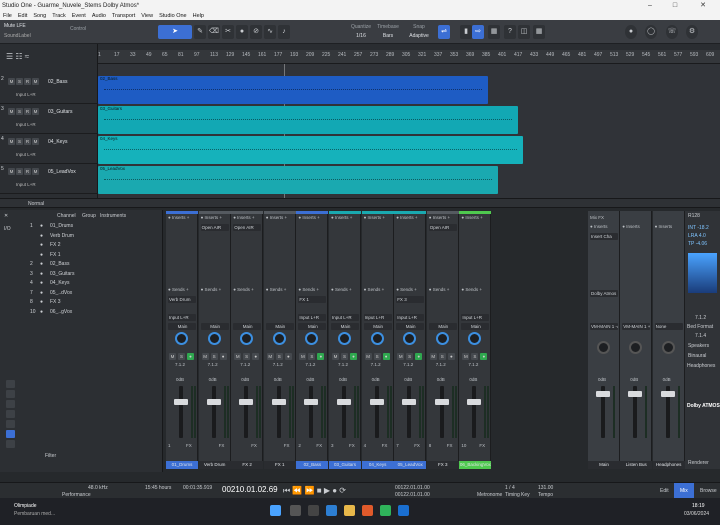  I want to click on tempo-value: 131.00, so click(545, 488).